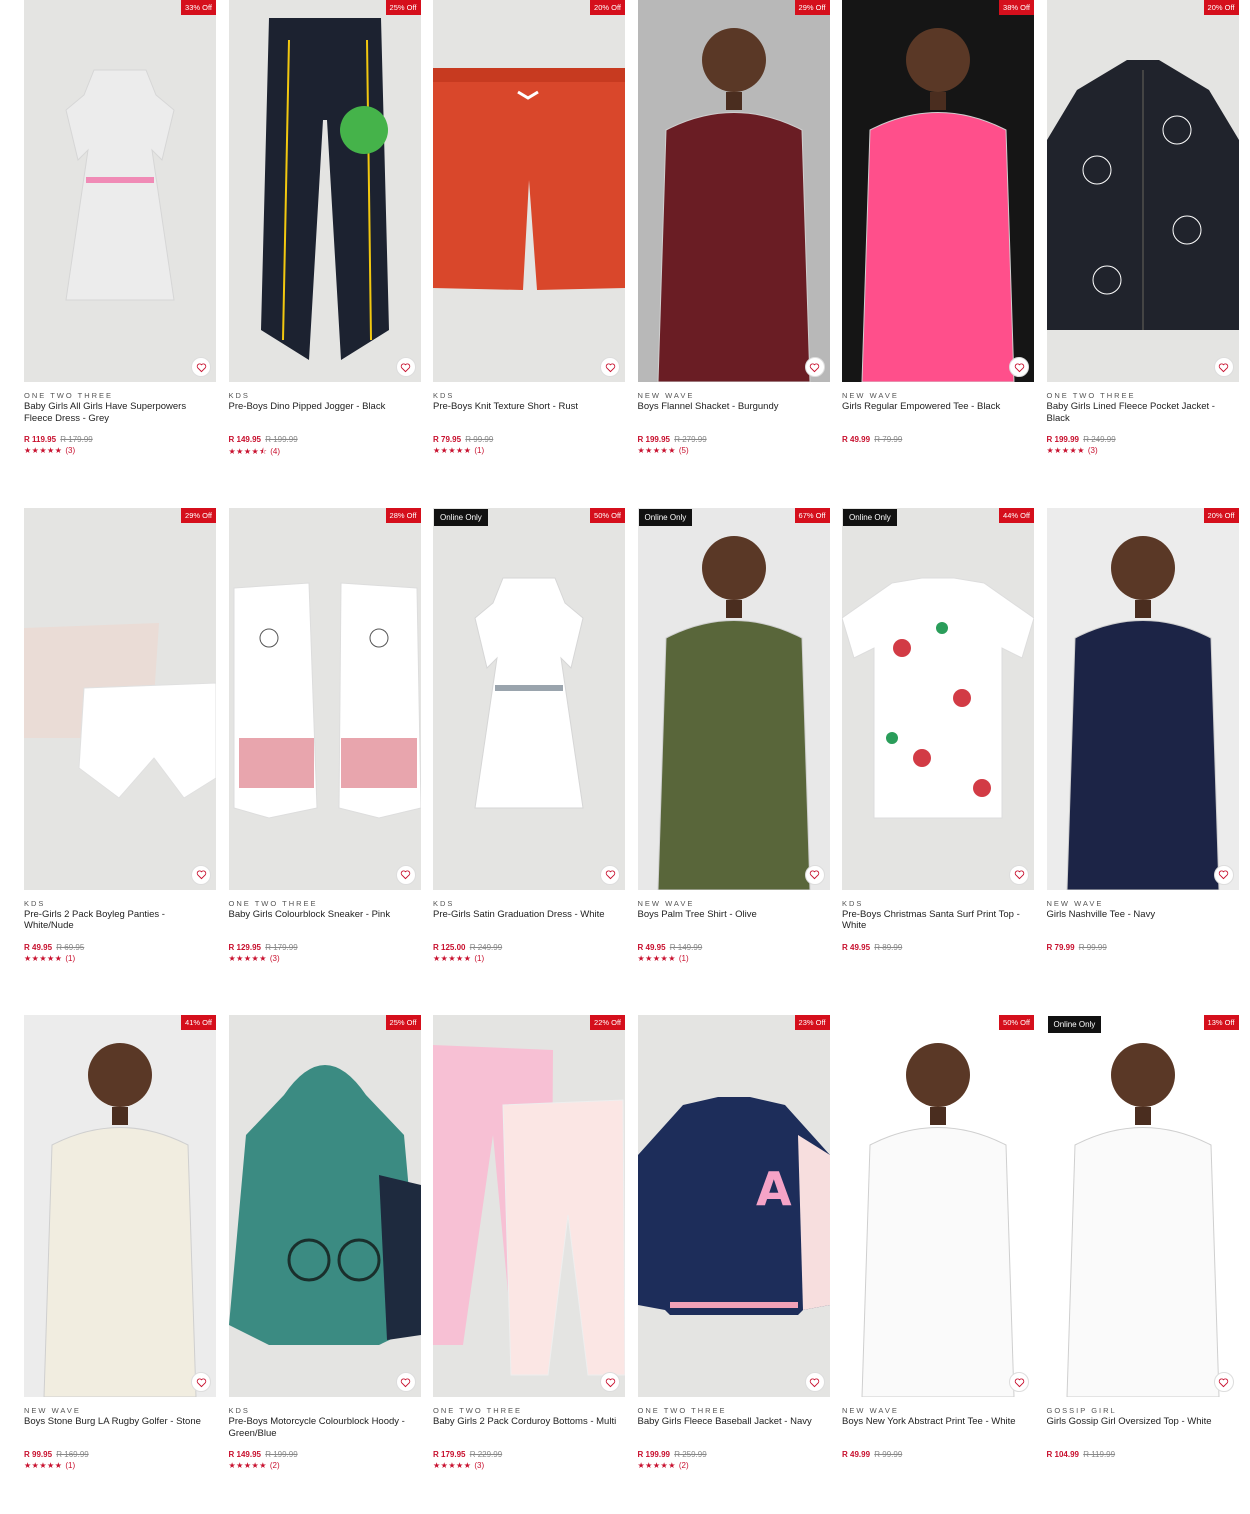  What do you see at coordinates (734, 915) in the screenshot?
I see `product-name: Boys Palm Tree Shirt - Olive` at bounding box center [734, 915].